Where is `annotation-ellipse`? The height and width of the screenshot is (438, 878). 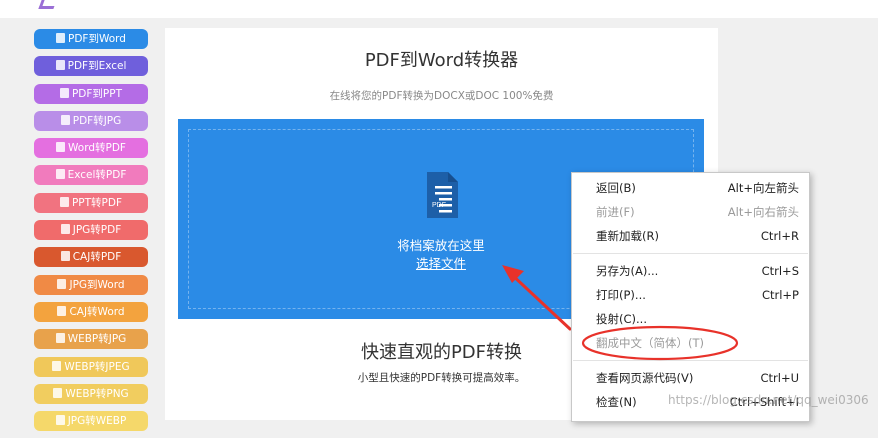
annotation-ellipse is located at coordinates (660, 343).